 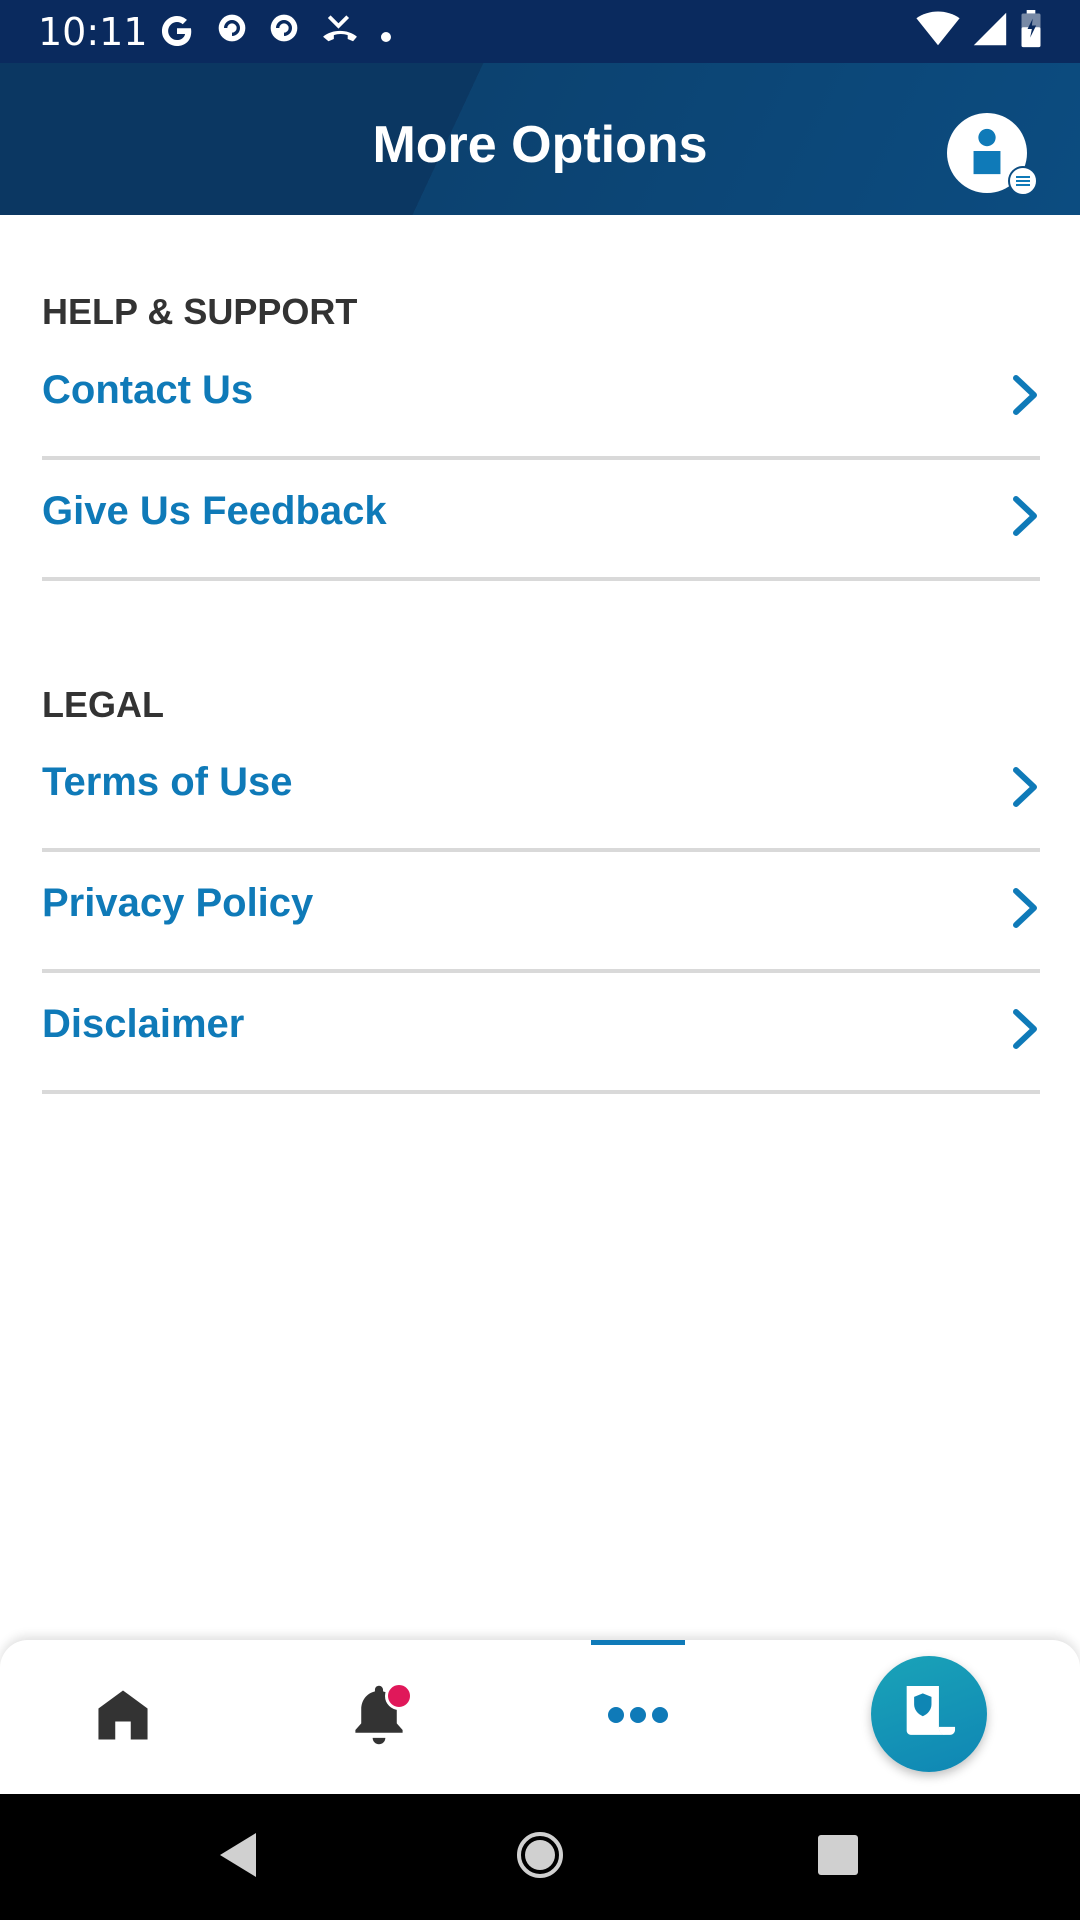 What do you see at coordinates (386, 32) in the screenshot?
I see `dot-icon` at bounding box center [386, 32].